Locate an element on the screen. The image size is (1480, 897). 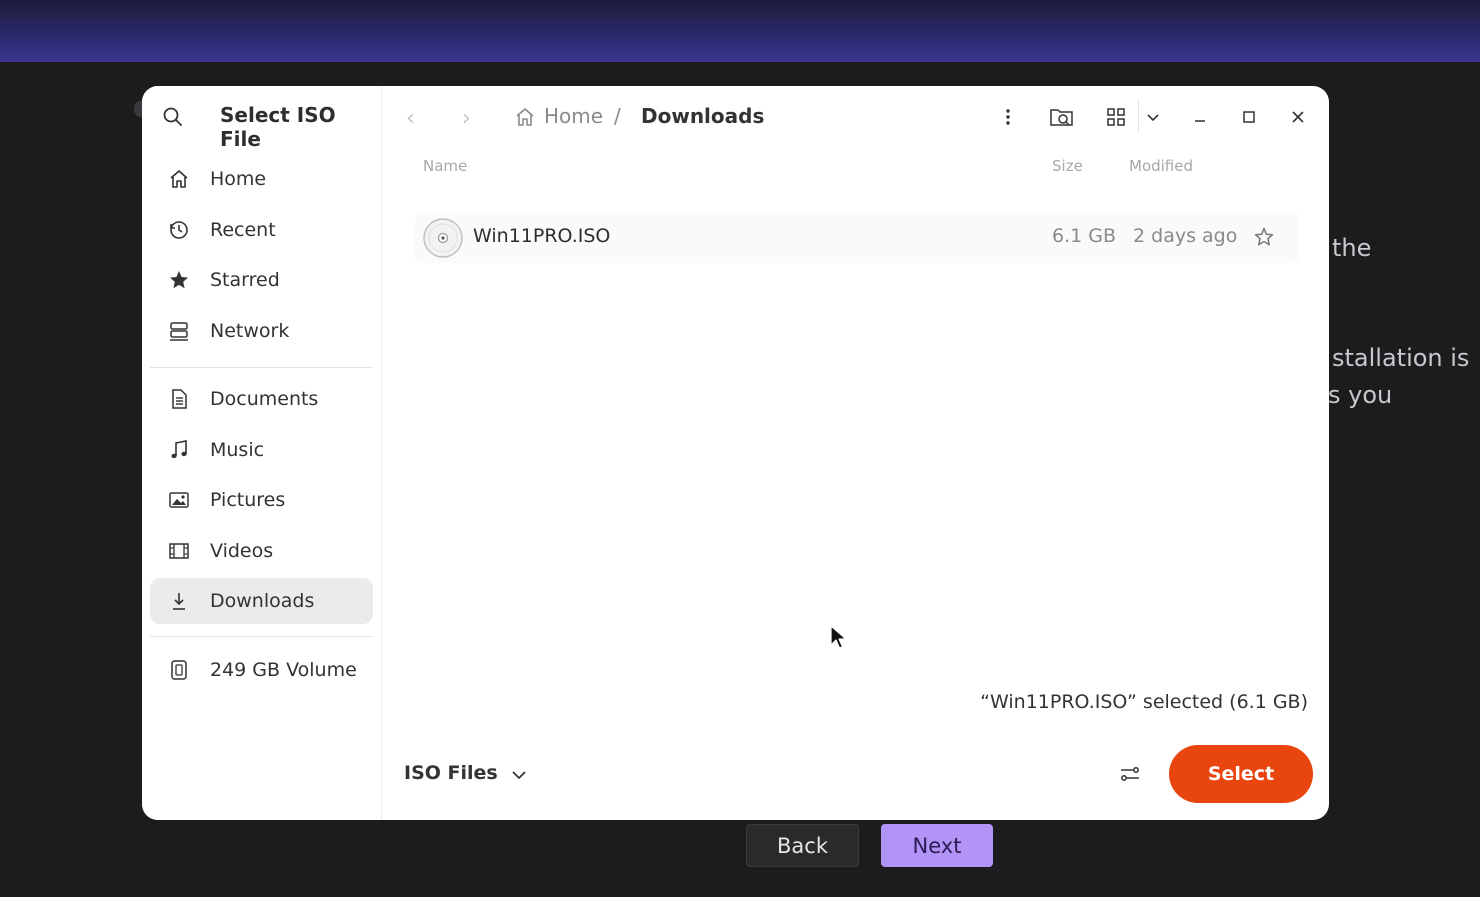
sidebar-item-network: Network is located at coordinates (261, 331).